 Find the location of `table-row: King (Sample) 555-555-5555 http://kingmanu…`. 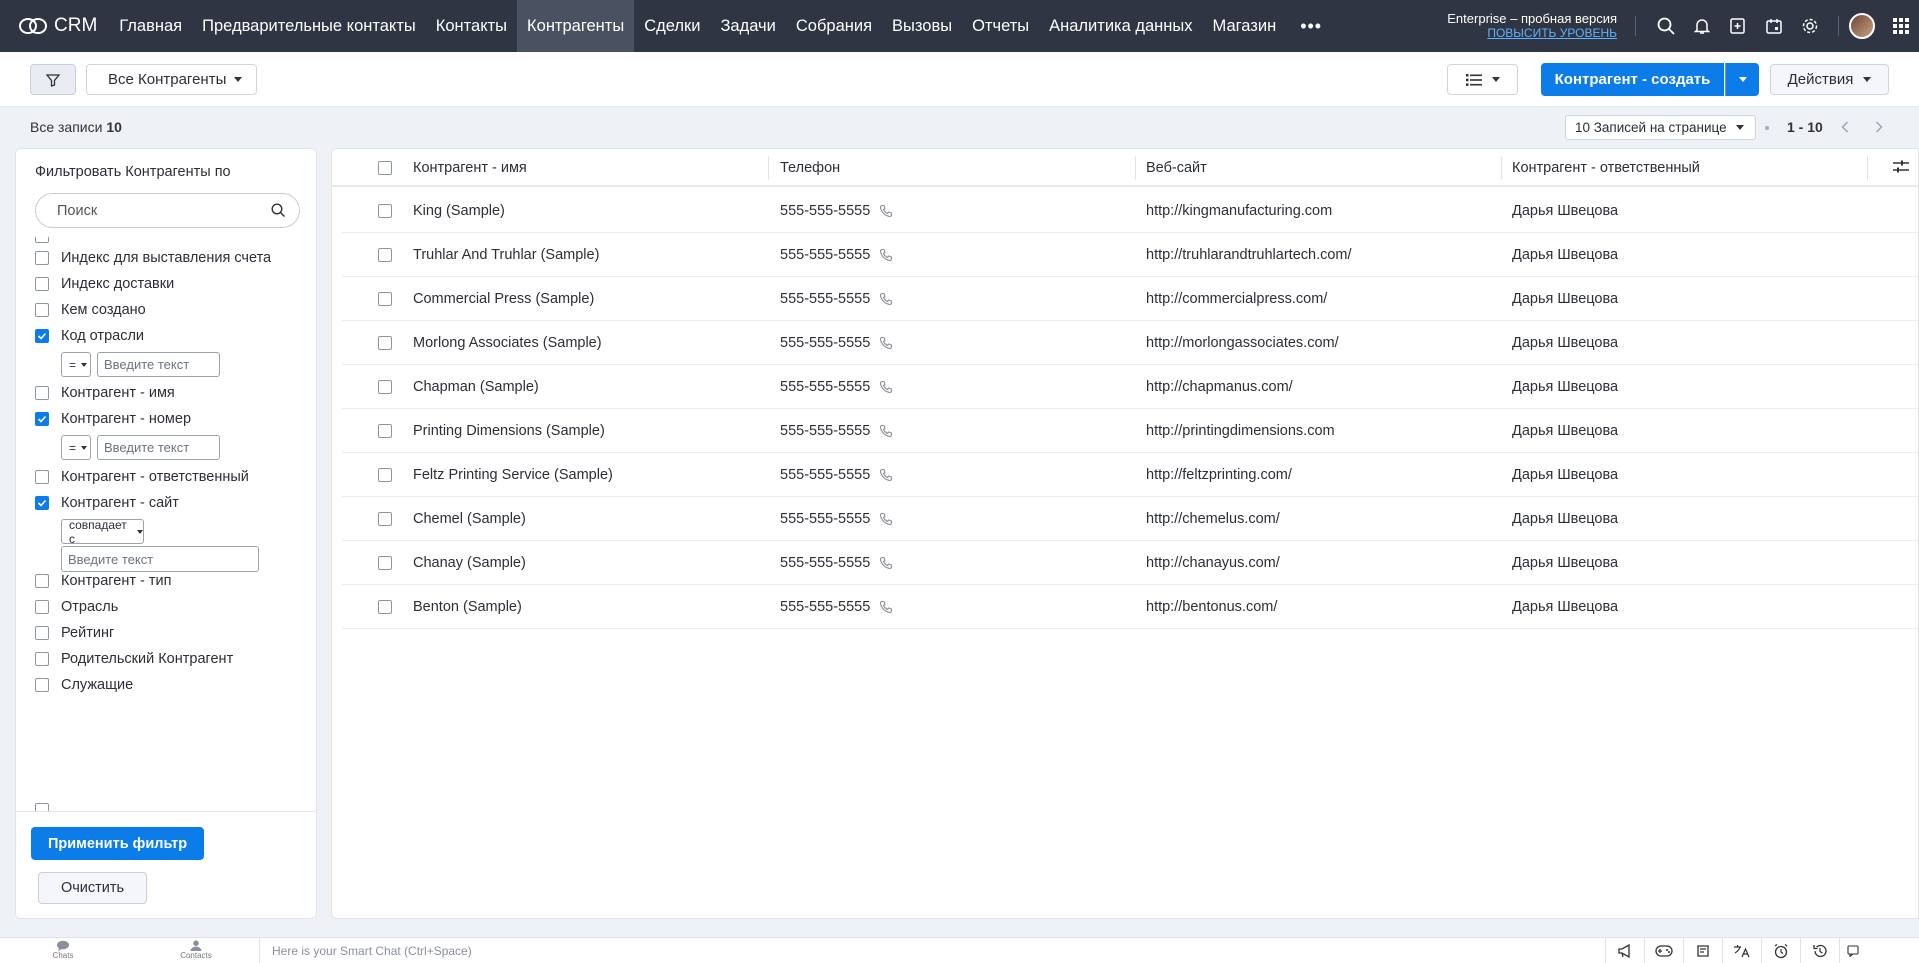

table-row: King (Sample) 555-555-5555 http://kingmanu… is located at coordinates (1130, 211).